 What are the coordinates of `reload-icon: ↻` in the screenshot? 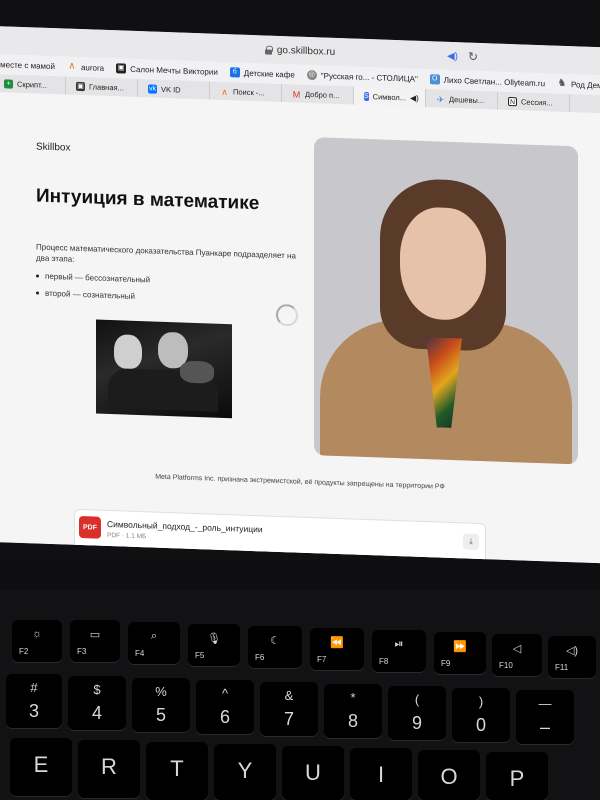 It's located at (473, 57).